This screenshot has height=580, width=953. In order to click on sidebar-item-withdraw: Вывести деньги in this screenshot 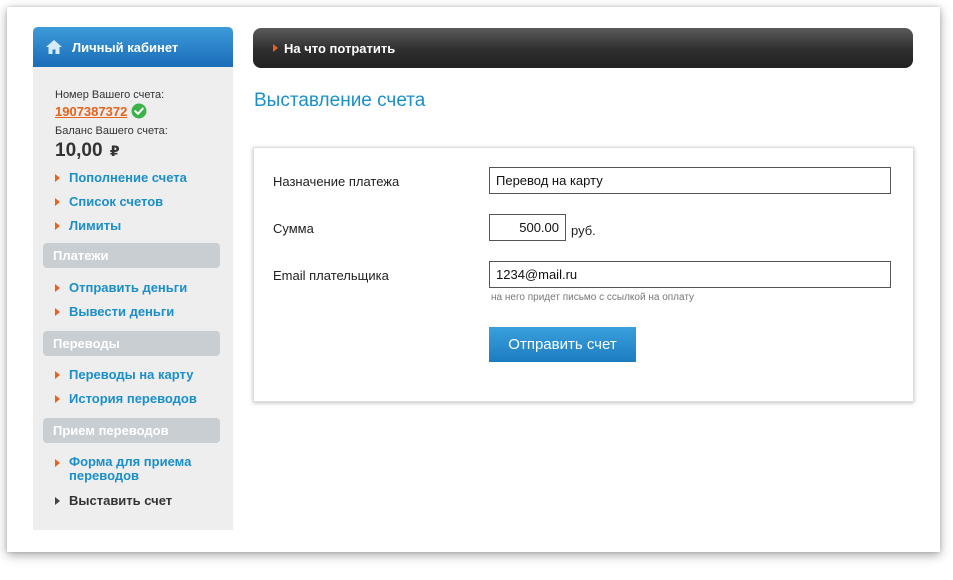, I will do `click(144, 316)`.